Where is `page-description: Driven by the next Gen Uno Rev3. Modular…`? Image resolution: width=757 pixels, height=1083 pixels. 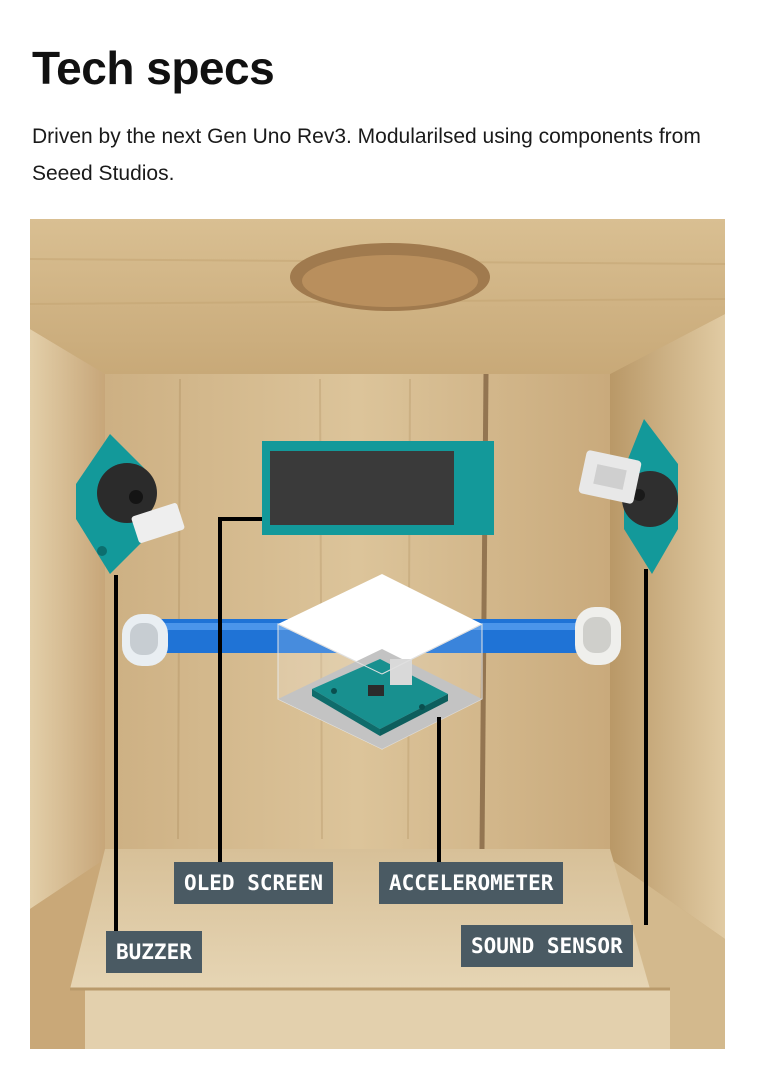
page-description: Driven by the next Gen Uno Rev3. Modular… is located at coordinates (366, 155).